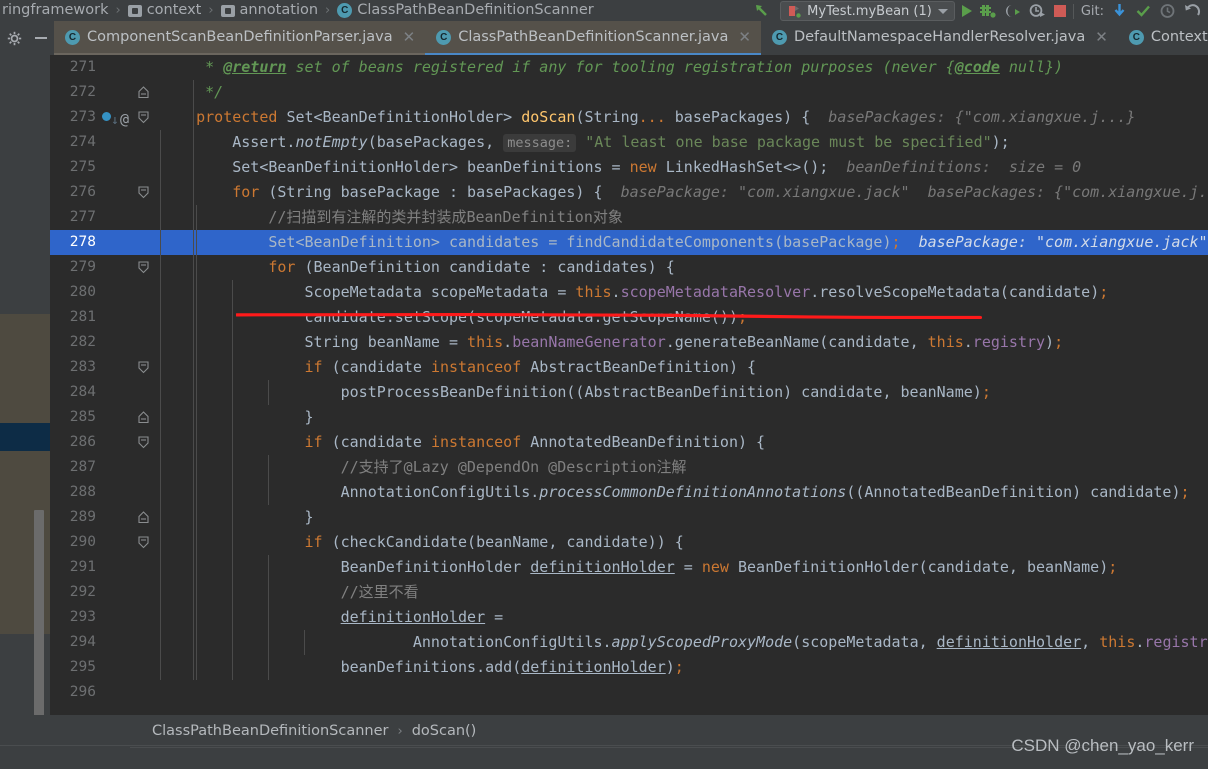 This screenshot has width=1208, height=769. I want to click on line-gutter: 278, so click(91, 242).